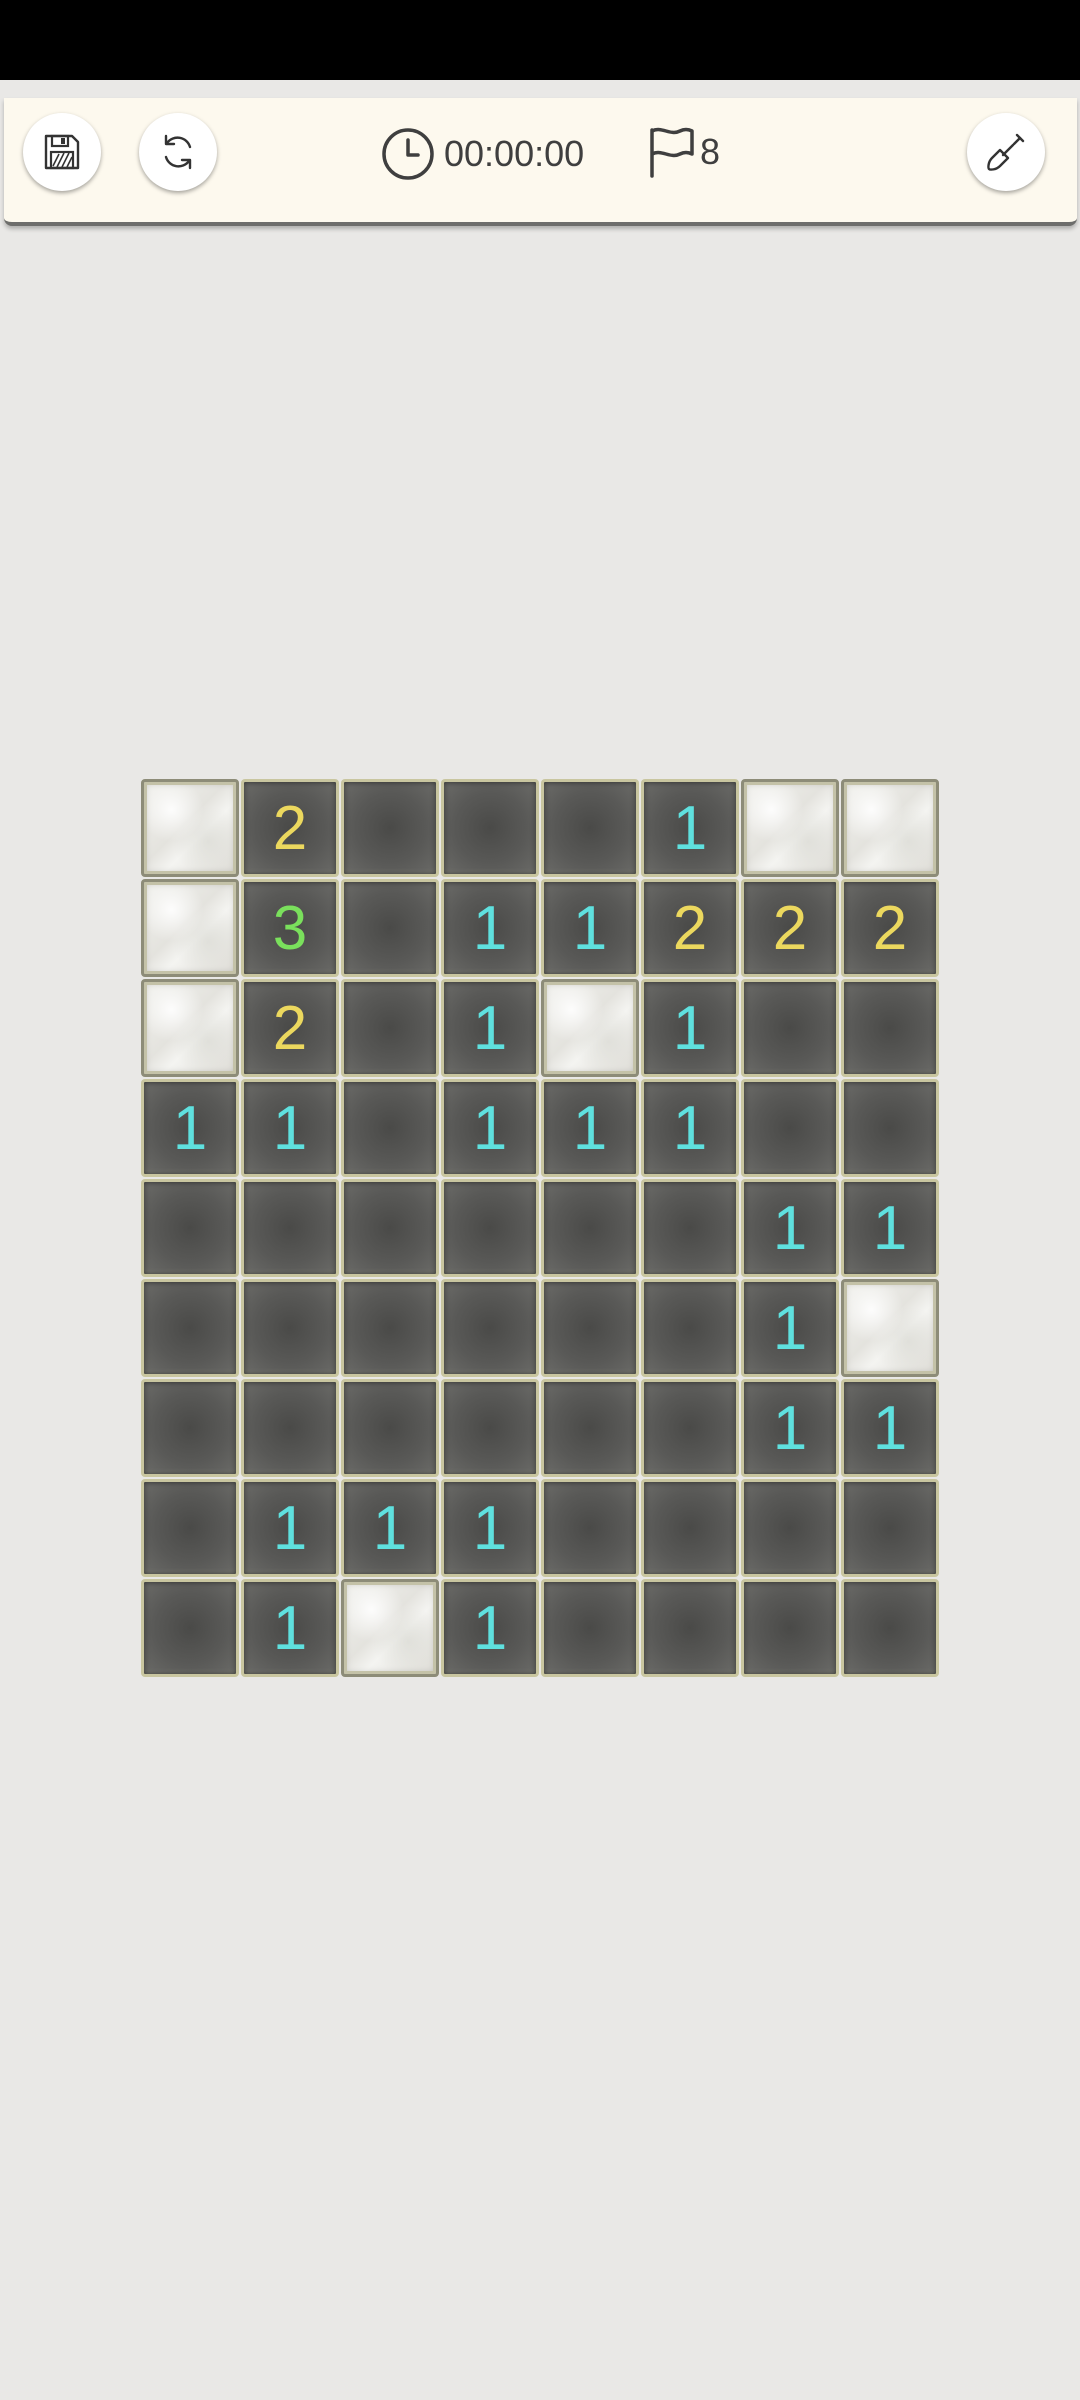  I want to click on timer-value: 00:00:00, so click(514, 153).